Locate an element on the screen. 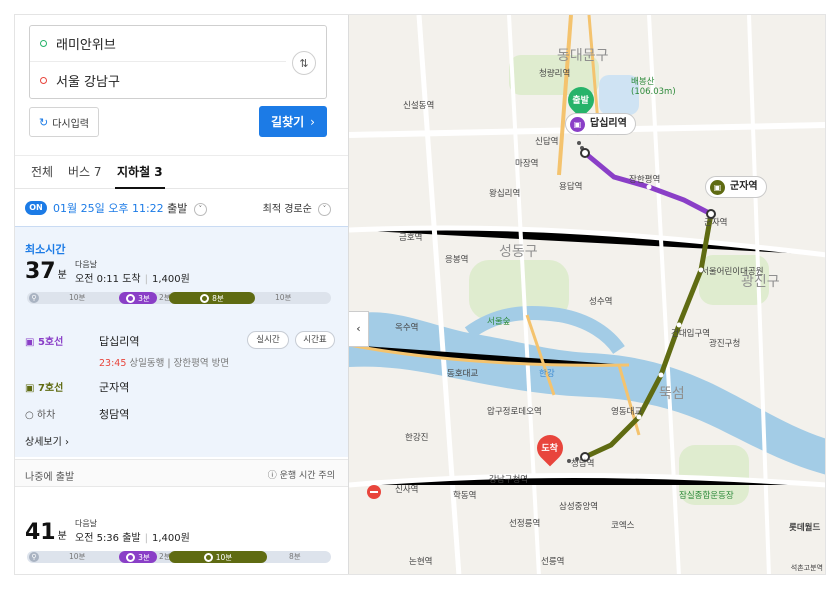 The height and width of the screenshot is (589, 840). transport-tabs: 전체 버스 7 지하철 3 is located at coordinates (181, 172).